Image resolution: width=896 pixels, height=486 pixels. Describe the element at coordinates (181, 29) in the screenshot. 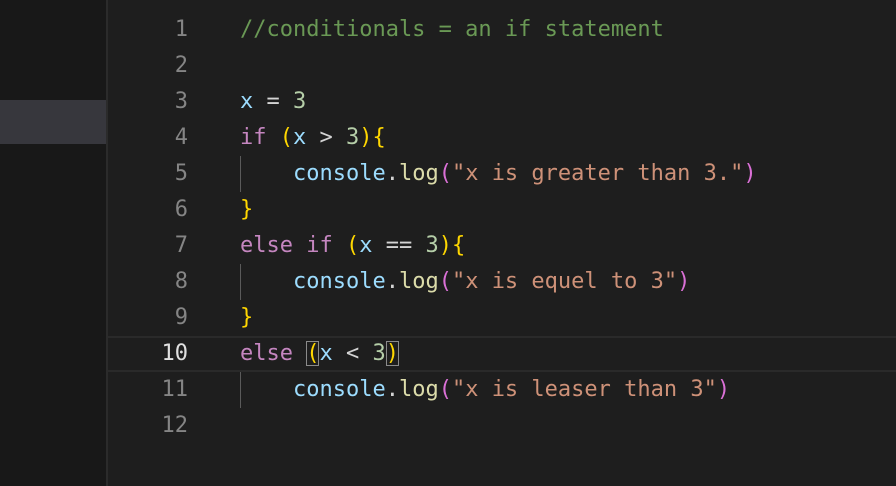

I see `line-number: 1` at that location.